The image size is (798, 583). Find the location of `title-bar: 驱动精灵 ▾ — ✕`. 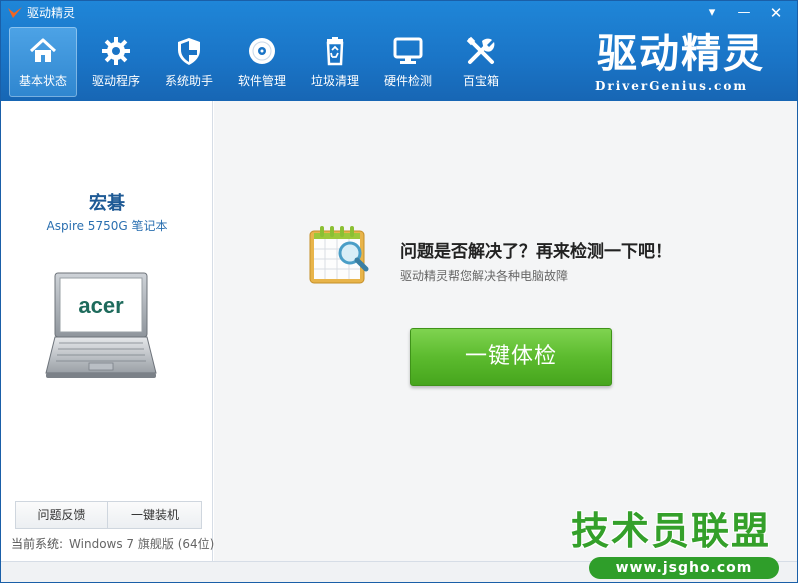

title-bar: 驱动精灵 ▾ — ✕ is located at coordinates (399, 13).